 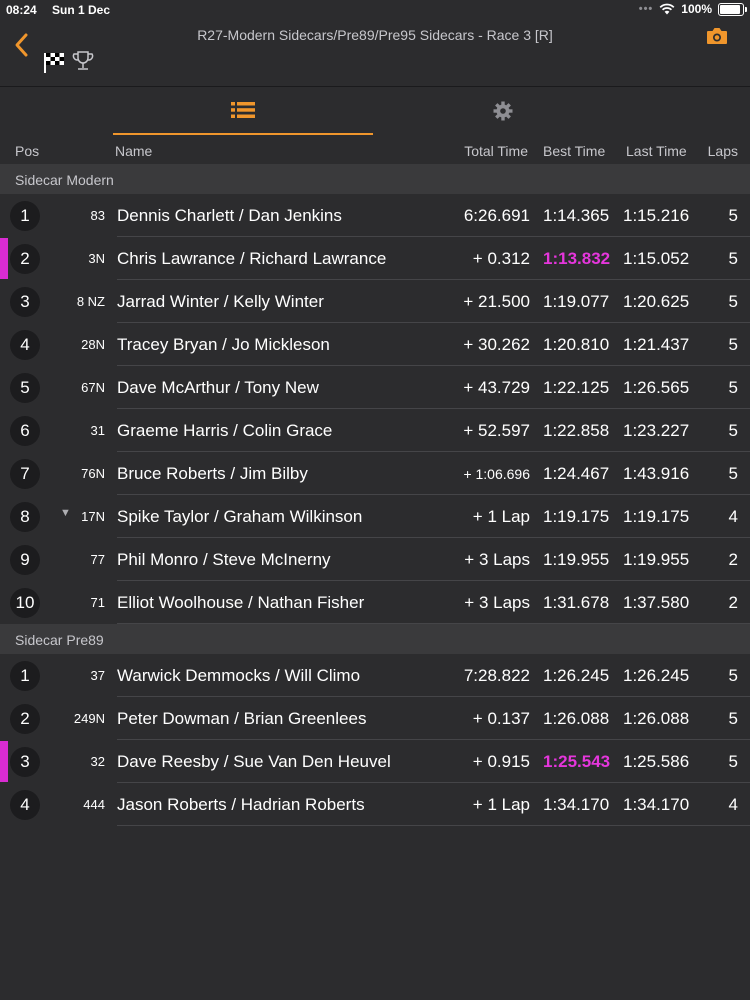 I want to click on best-time: 1:26.088, so click(x=576, y=718).